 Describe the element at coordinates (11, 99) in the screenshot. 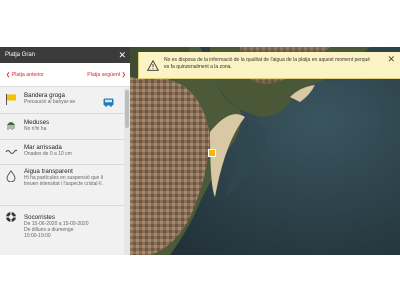

I see `flag-icon` at that location.